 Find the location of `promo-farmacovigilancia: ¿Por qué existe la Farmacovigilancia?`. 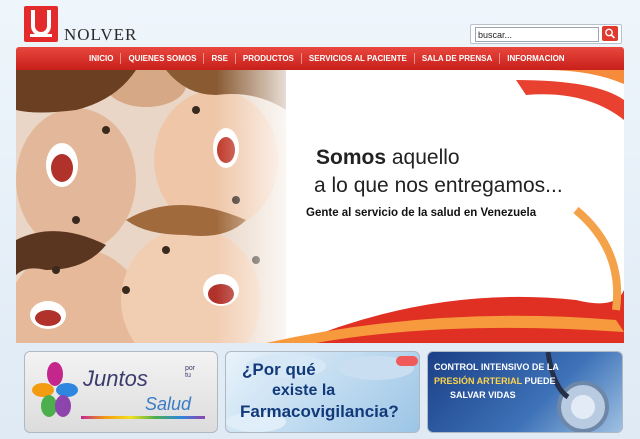

promo-farmacovigilancia: ¿Por qué existe la Farmacovigilancia? is located at coordinates (322, 392).